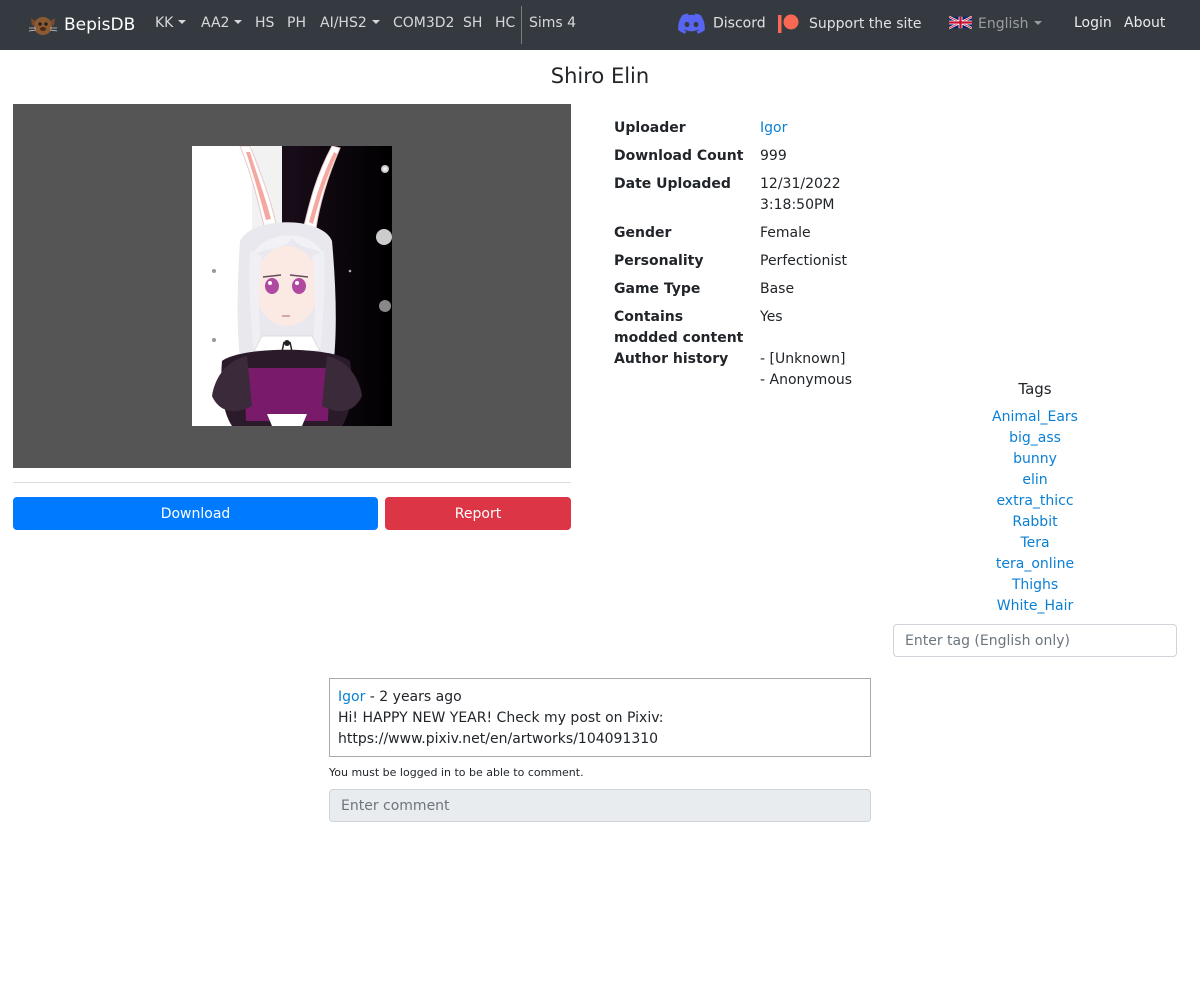 This screenshot has height=1000, width=1200. I want to click on divider, so click(292, 482).